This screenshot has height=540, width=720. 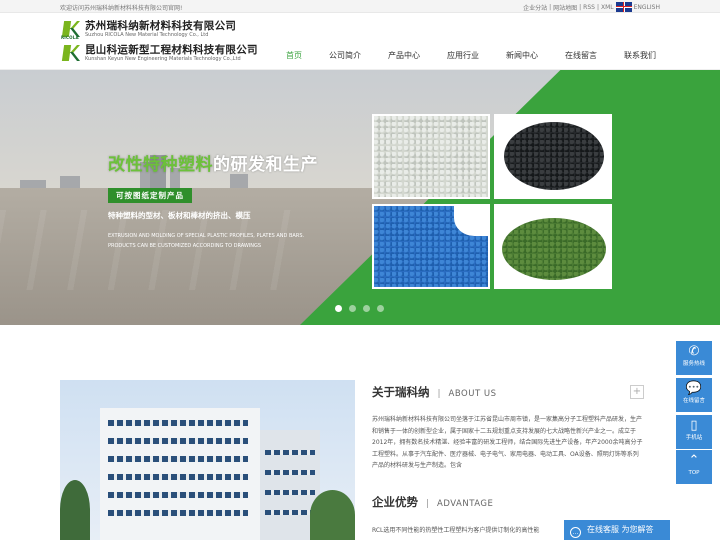 What do you see at coordinates (694, 351) in the screenshot?
I see `phone-icon: ✆` at bounding box center [694, 351].